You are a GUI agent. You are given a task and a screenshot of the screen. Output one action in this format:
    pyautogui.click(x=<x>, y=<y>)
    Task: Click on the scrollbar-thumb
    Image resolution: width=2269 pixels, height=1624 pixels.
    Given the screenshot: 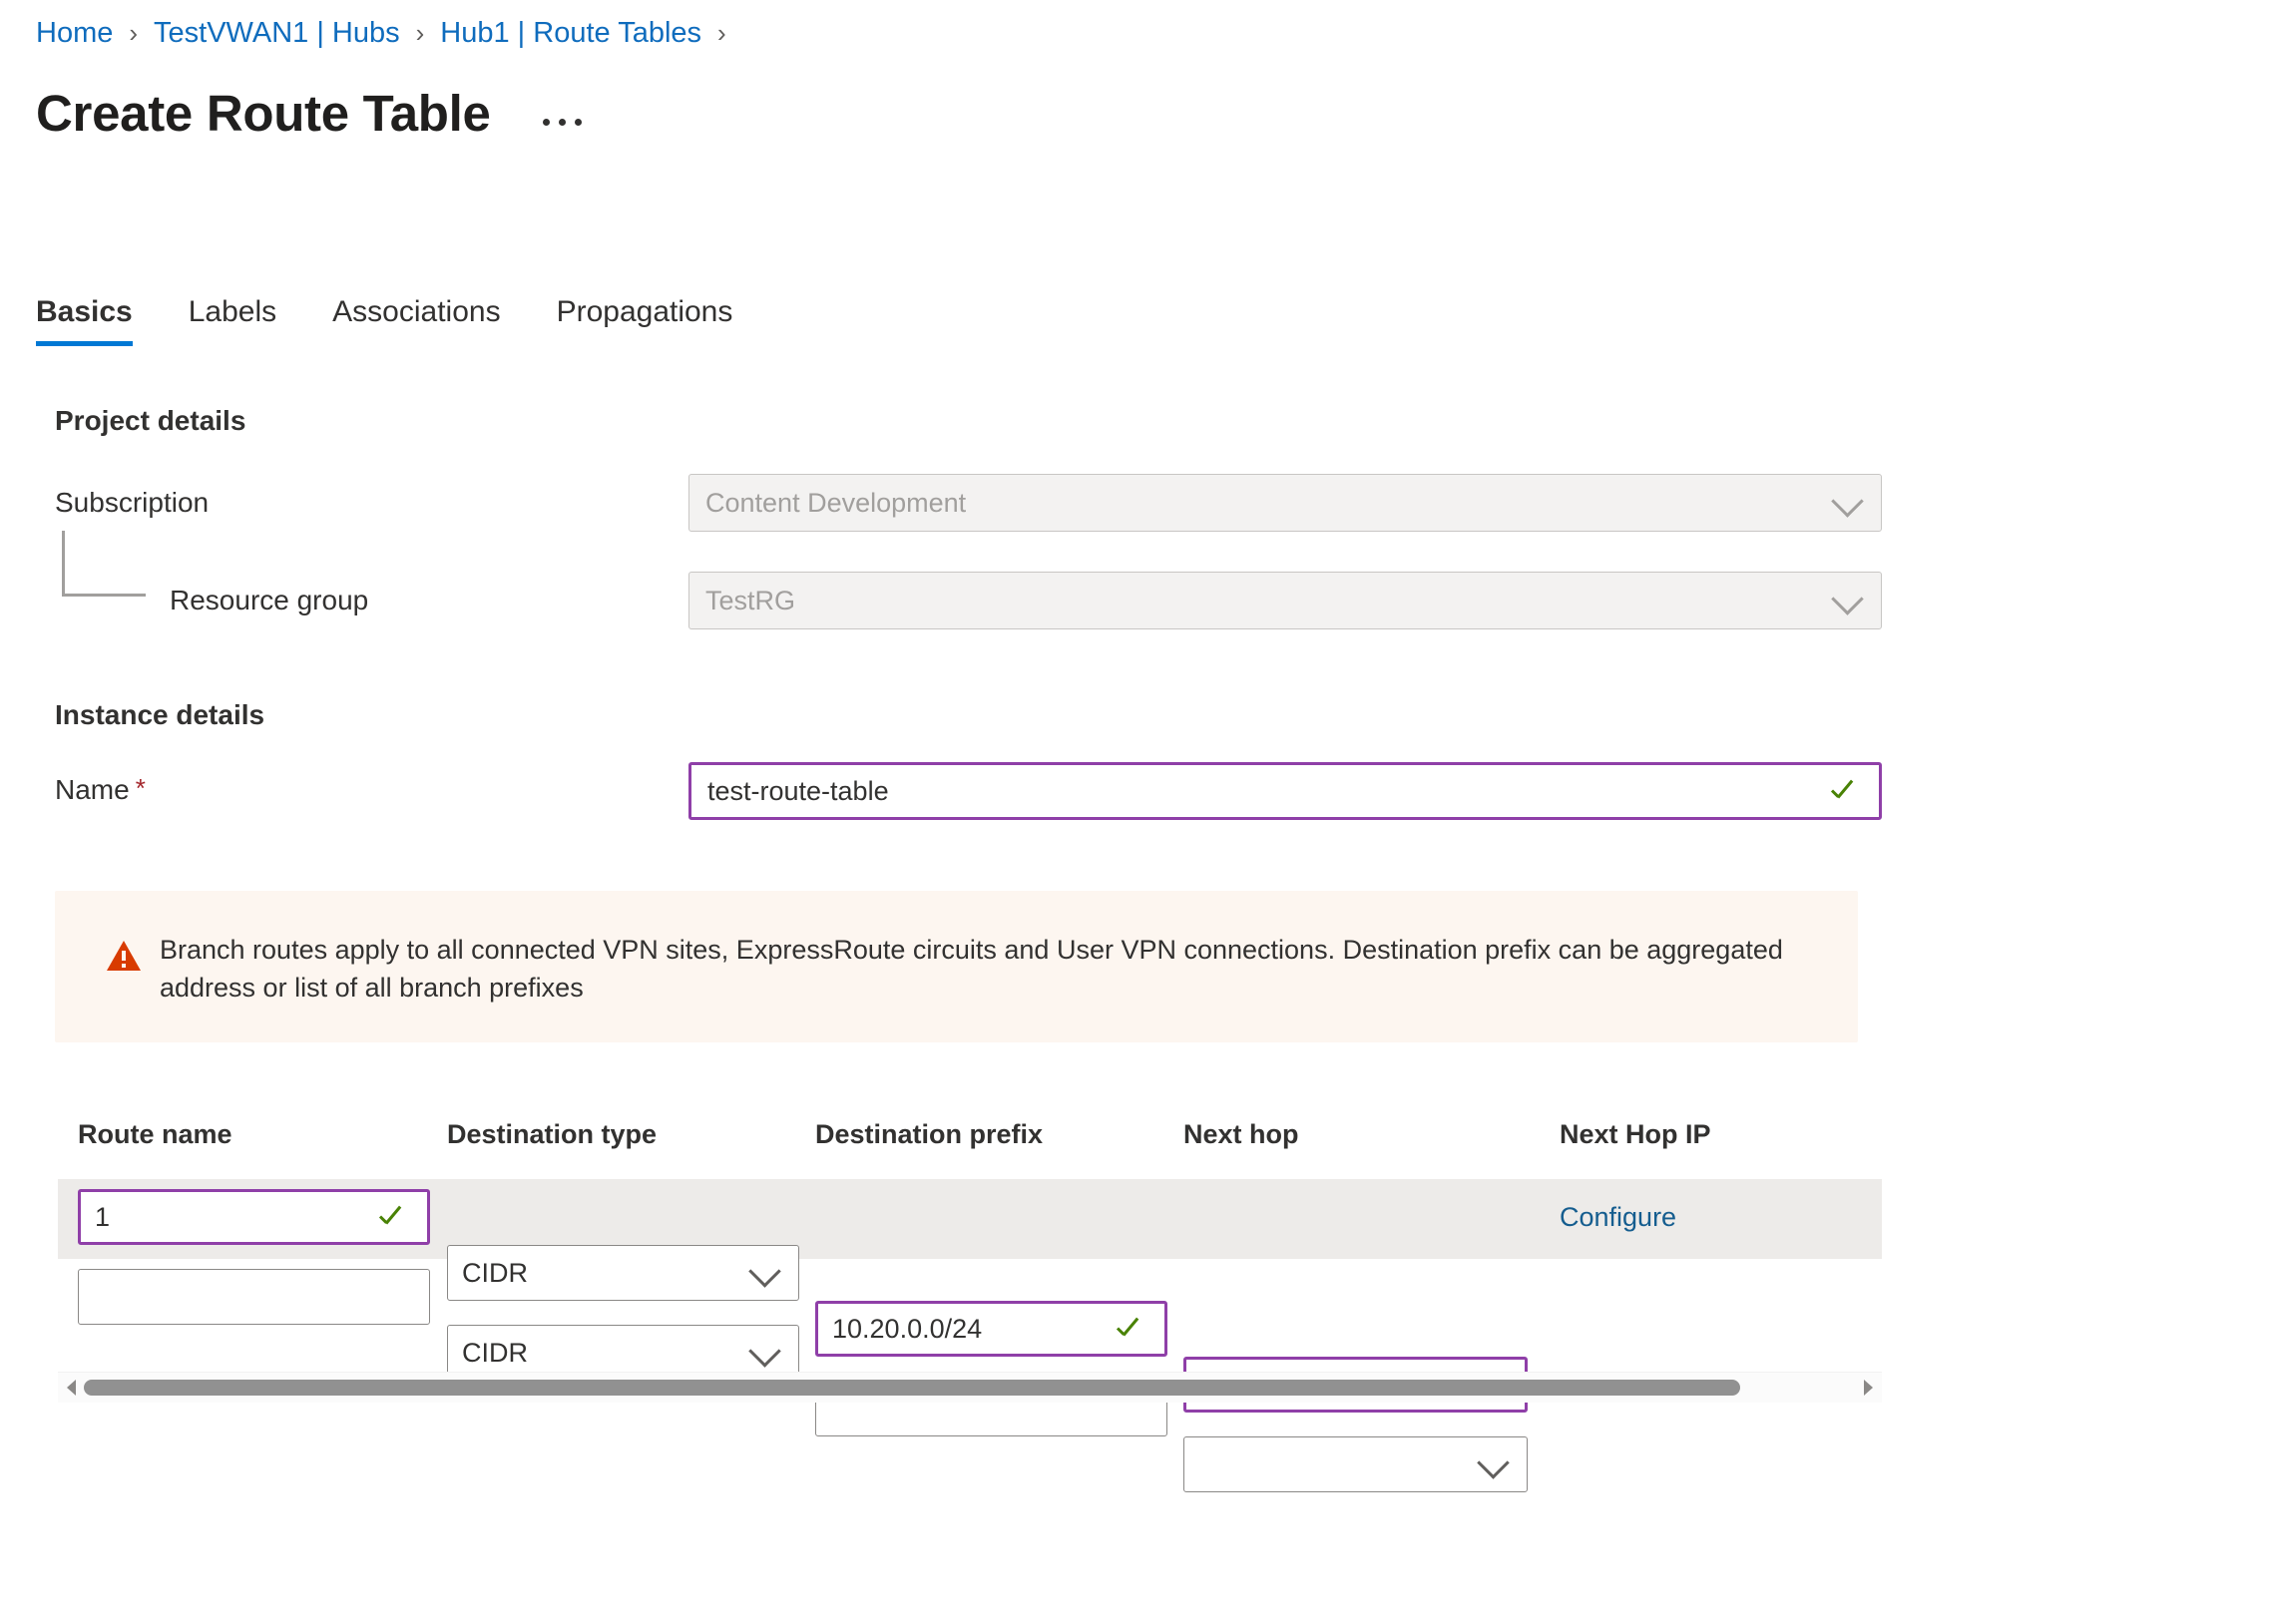 What is the action you would take?
    pyautogui.click(x=912, y=1388)
    